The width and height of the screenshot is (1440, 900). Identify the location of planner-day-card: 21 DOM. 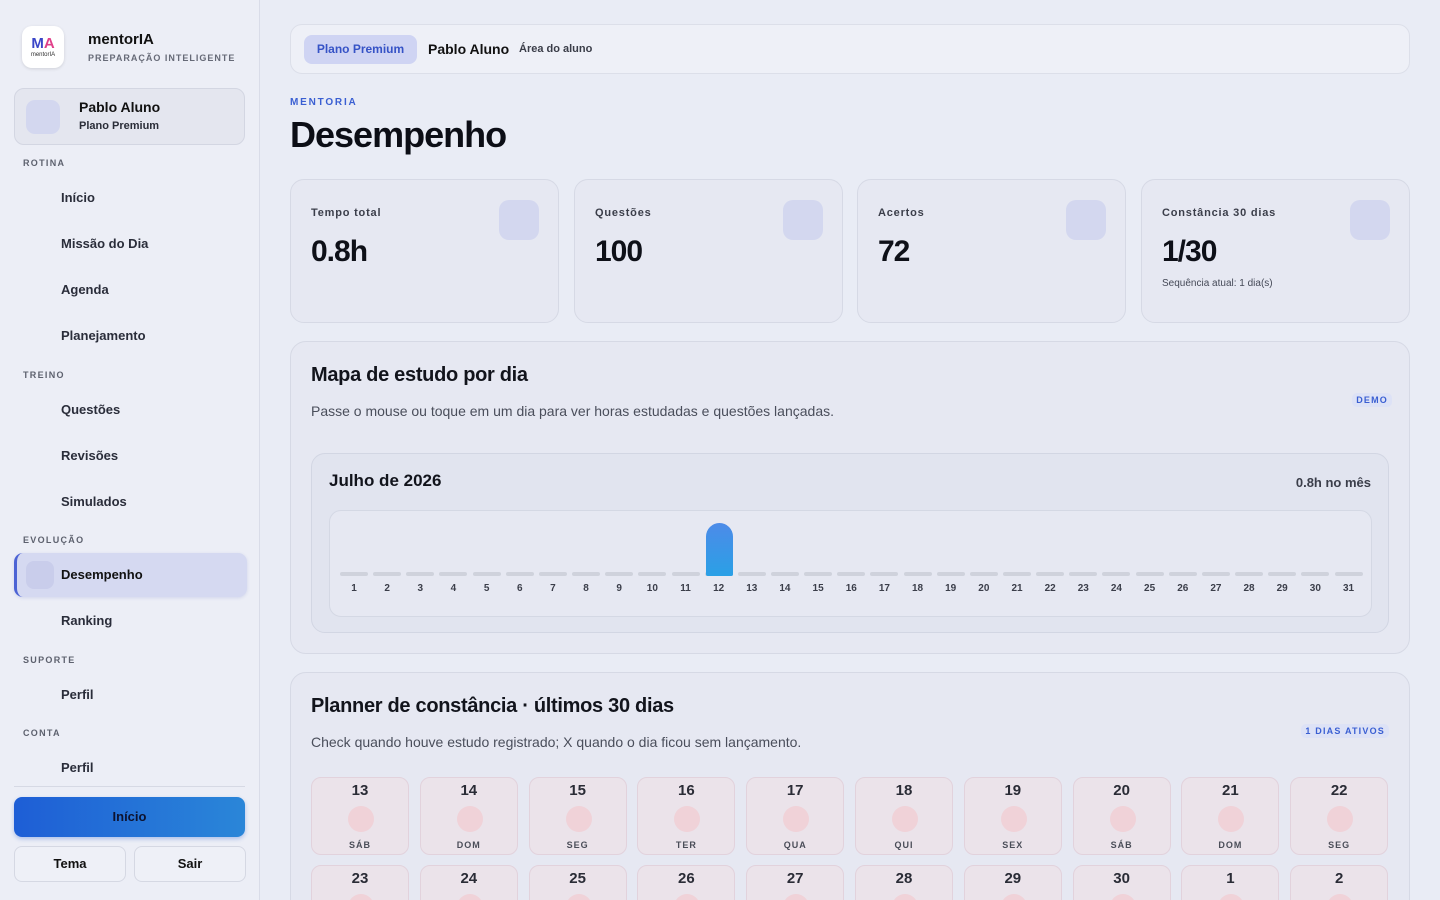
(1230, 816).